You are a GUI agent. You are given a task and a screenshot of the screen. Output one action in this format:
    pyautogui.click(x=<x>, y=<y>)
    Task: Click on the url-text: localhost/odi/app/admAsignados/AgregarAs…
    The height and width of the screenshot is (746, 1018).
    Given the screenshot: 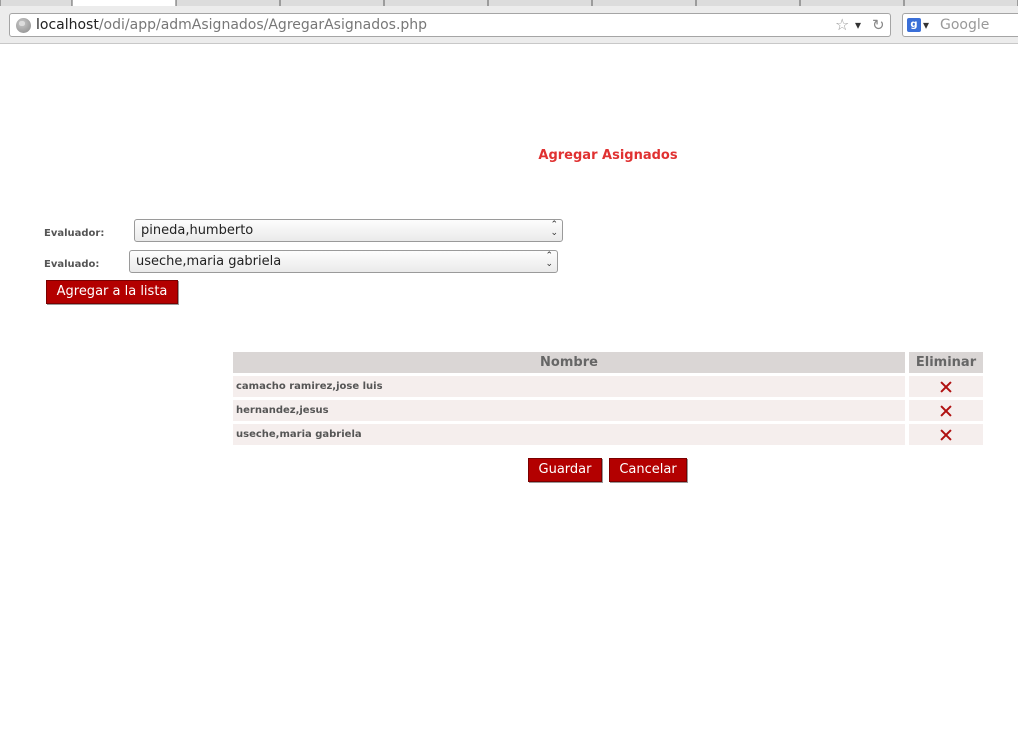 What is the action you would take?
    pyautogui.click(x=231, y=25)
    